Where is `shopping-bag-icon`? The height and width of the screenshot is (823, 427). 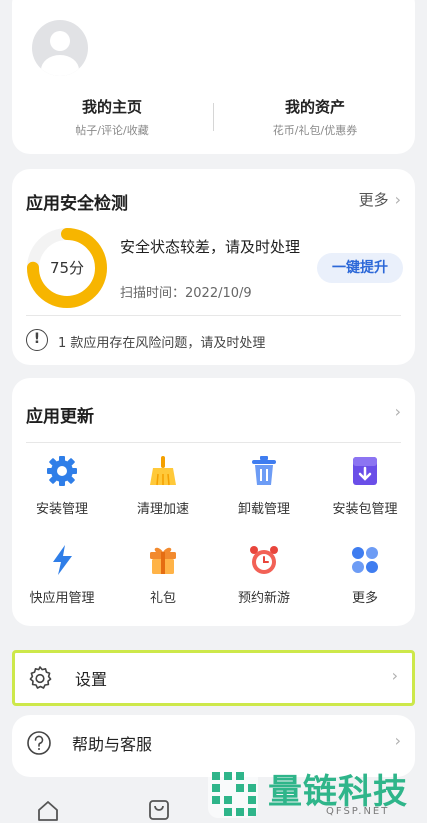
shopping-bag-icon is located at coordinates (159, 809).